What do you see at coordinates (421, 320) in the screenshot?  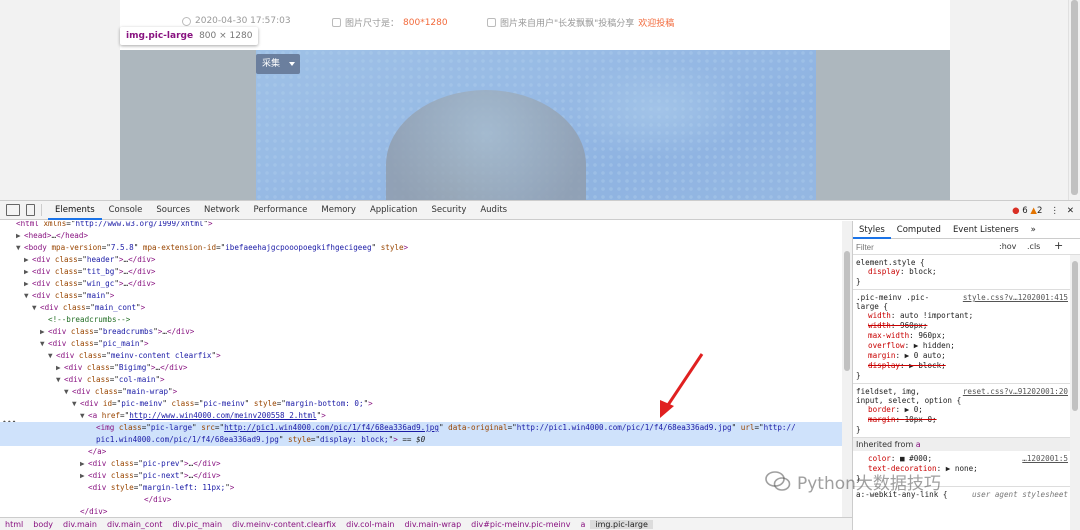 I see `dom-node: <!--breadcrumbs-->` at bounding box center [421, 320].